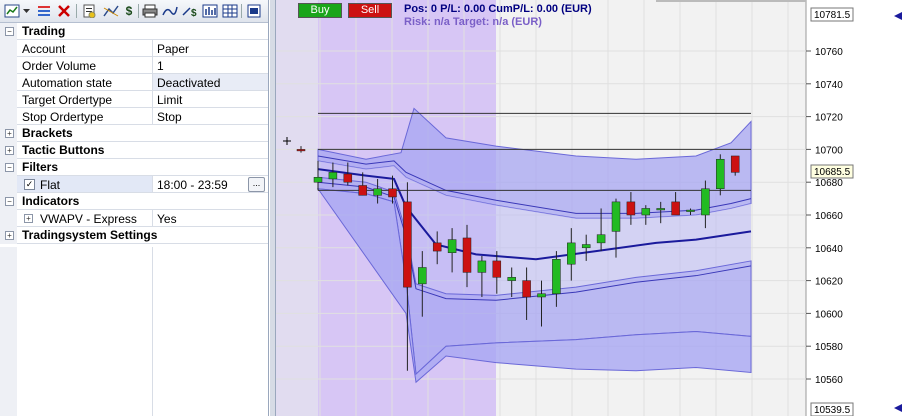  What do you see at coordinates (47, 133) in the screenshot?
I see `category-label: Brackets` at bounding box center [47, 133].